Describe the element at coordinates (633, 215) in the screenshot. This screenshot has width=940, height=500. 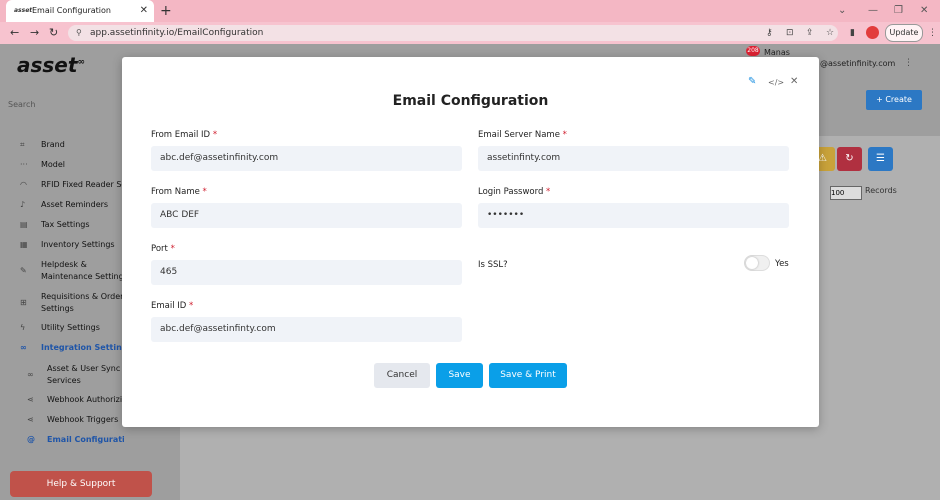
I see `login-password-input` at that location.